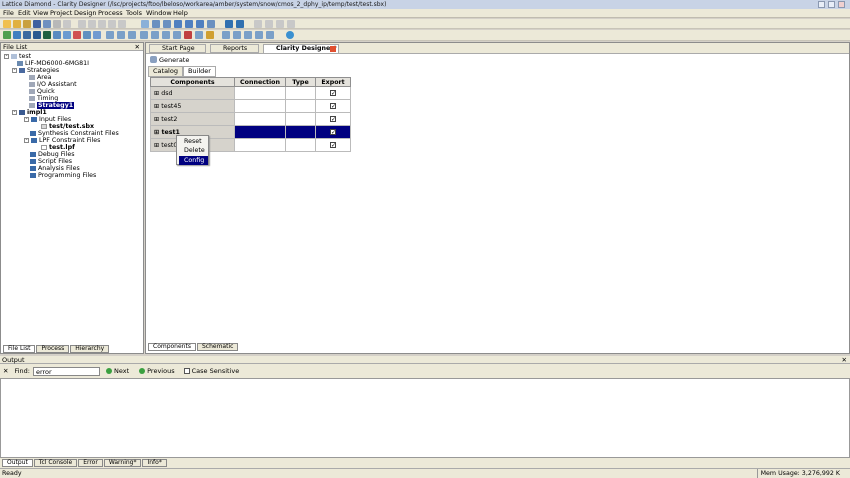  What do you see at coordinates (57, 24) in the screenshot?
I see `print-icon` at bounding box center [57, 24].